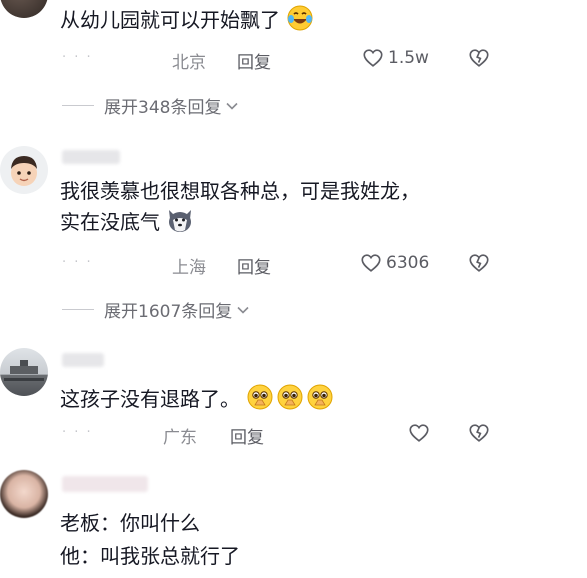 The height and width of the screenshot is (578, 587). I want to click on expand-replies-label: 展开1607条回复, so click(168, 312).